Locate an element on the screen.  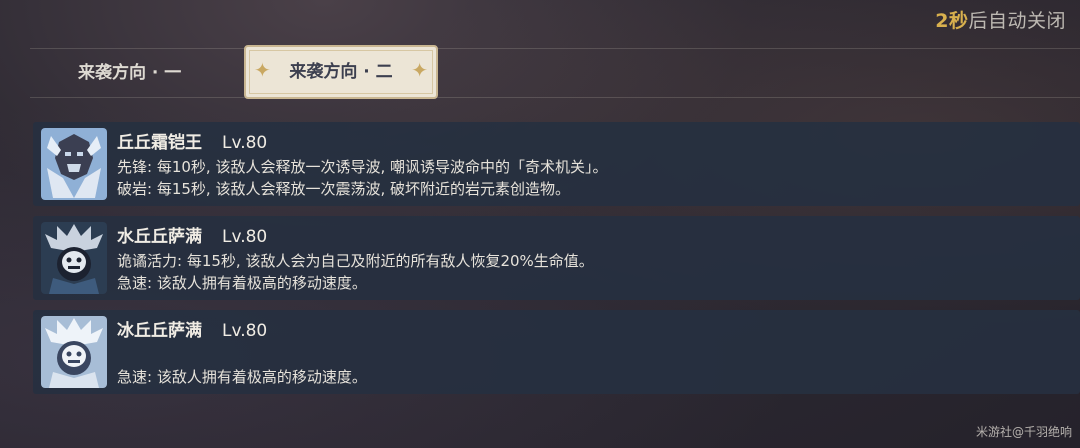
timer-suffix: 后自动关闭 is located at coordinates (1017, 21).